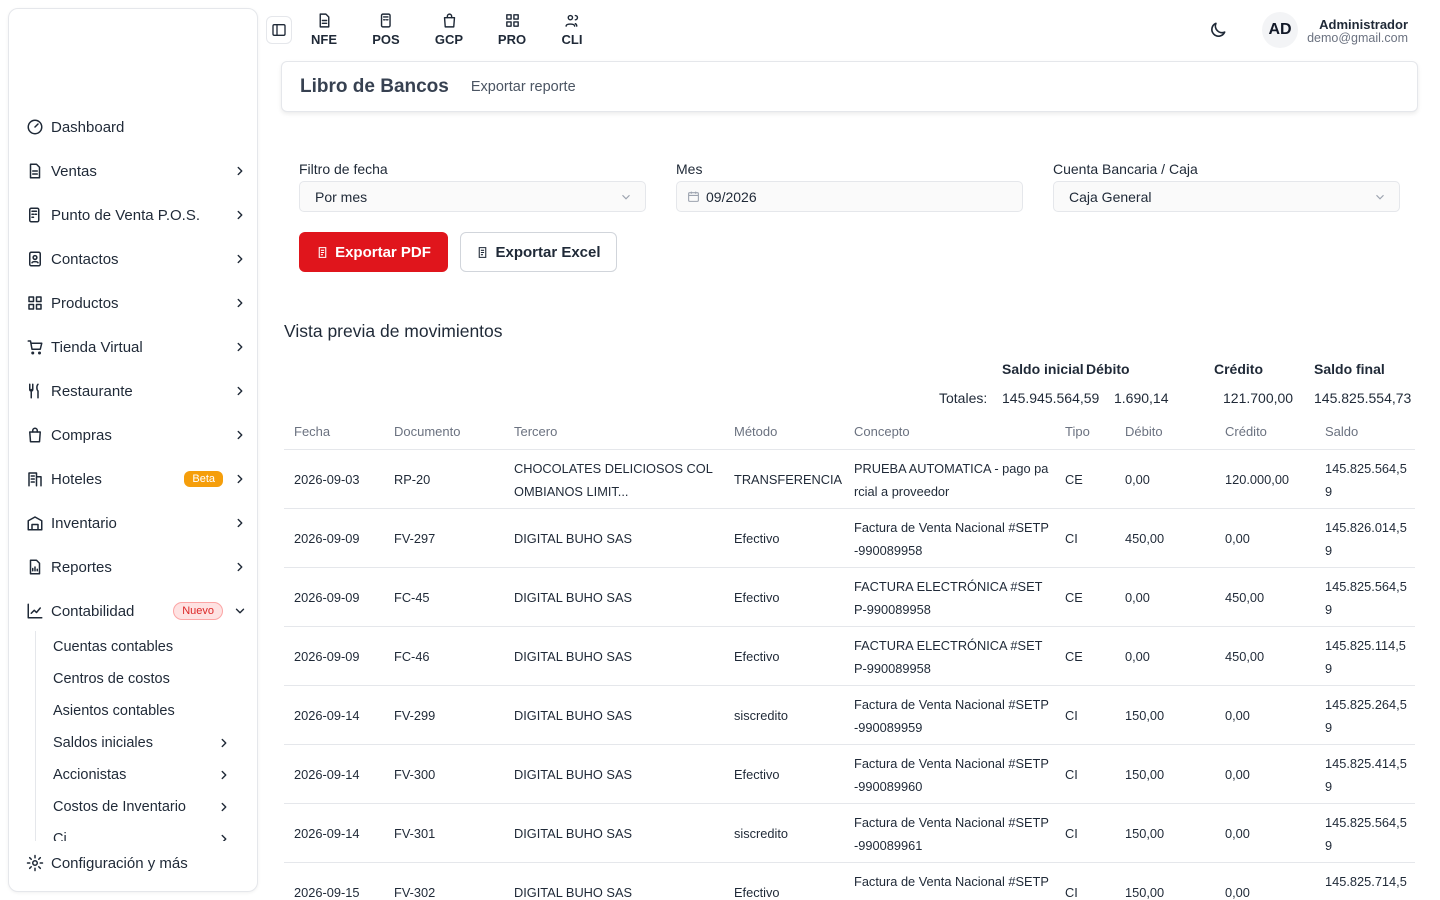 The width and height of the screenshot is (1440, 900). What do you see at coordinates (1380, 197) in the screenshot?
I see `chevron-down-icon` at bounding box center [1380, 197].